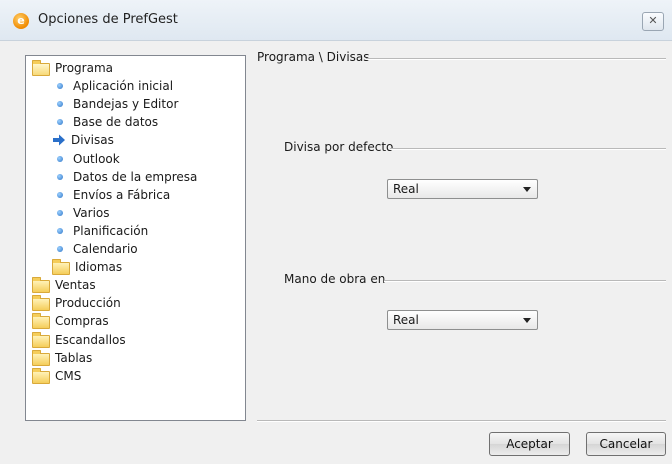  Describe the element at coordinates (528, 149) in the screenshot. I see `divisa-divider` at that location.